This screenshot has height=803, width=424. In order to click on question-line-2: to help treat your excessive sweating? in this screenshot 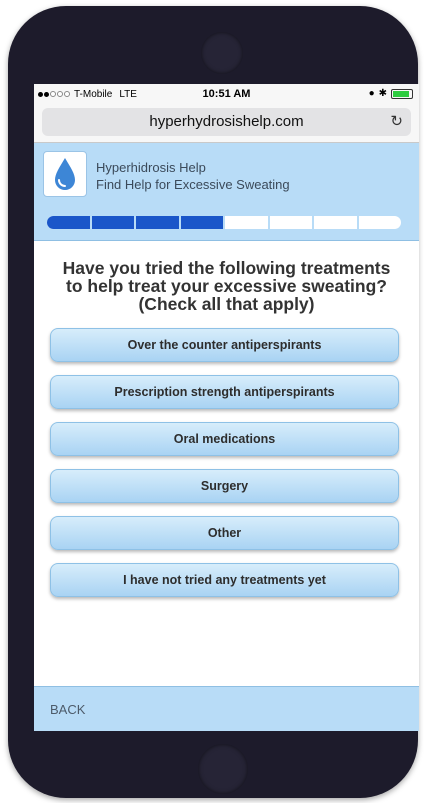, I will do `click(226, 286)`.